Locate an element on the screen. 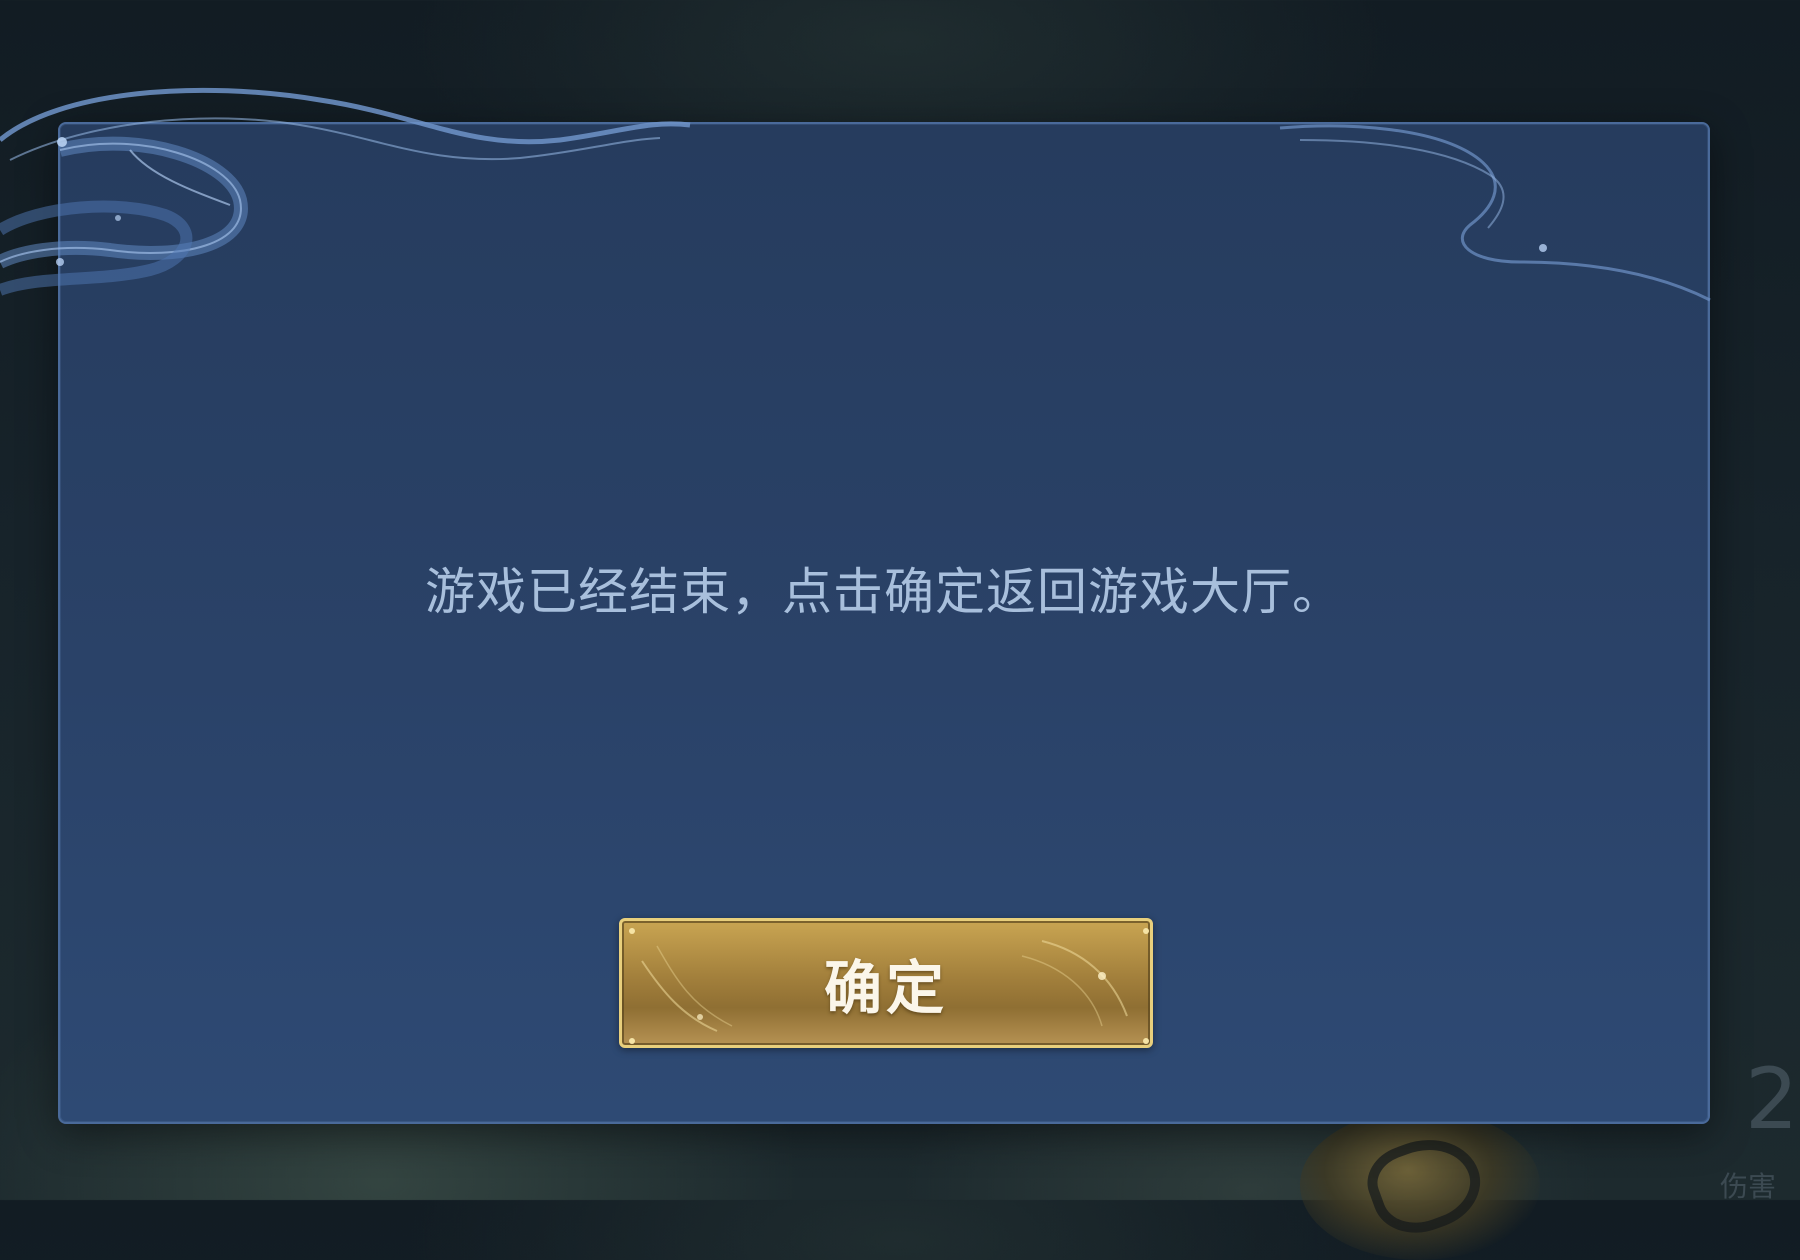 This screenshot has height=1260, width=1800. confirm-button: 确定 is located at coordinates (886, 983).